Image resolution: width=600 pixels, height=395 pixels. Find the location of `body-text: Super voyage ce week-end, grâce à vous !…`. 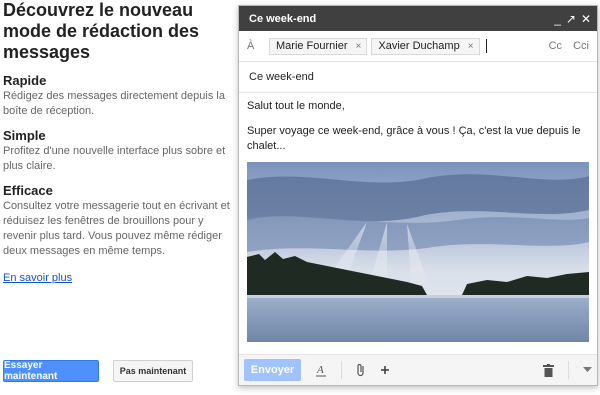

body-text: Super voyage ce week-end, grâce à vous !… is located at coordinates (414, 138).